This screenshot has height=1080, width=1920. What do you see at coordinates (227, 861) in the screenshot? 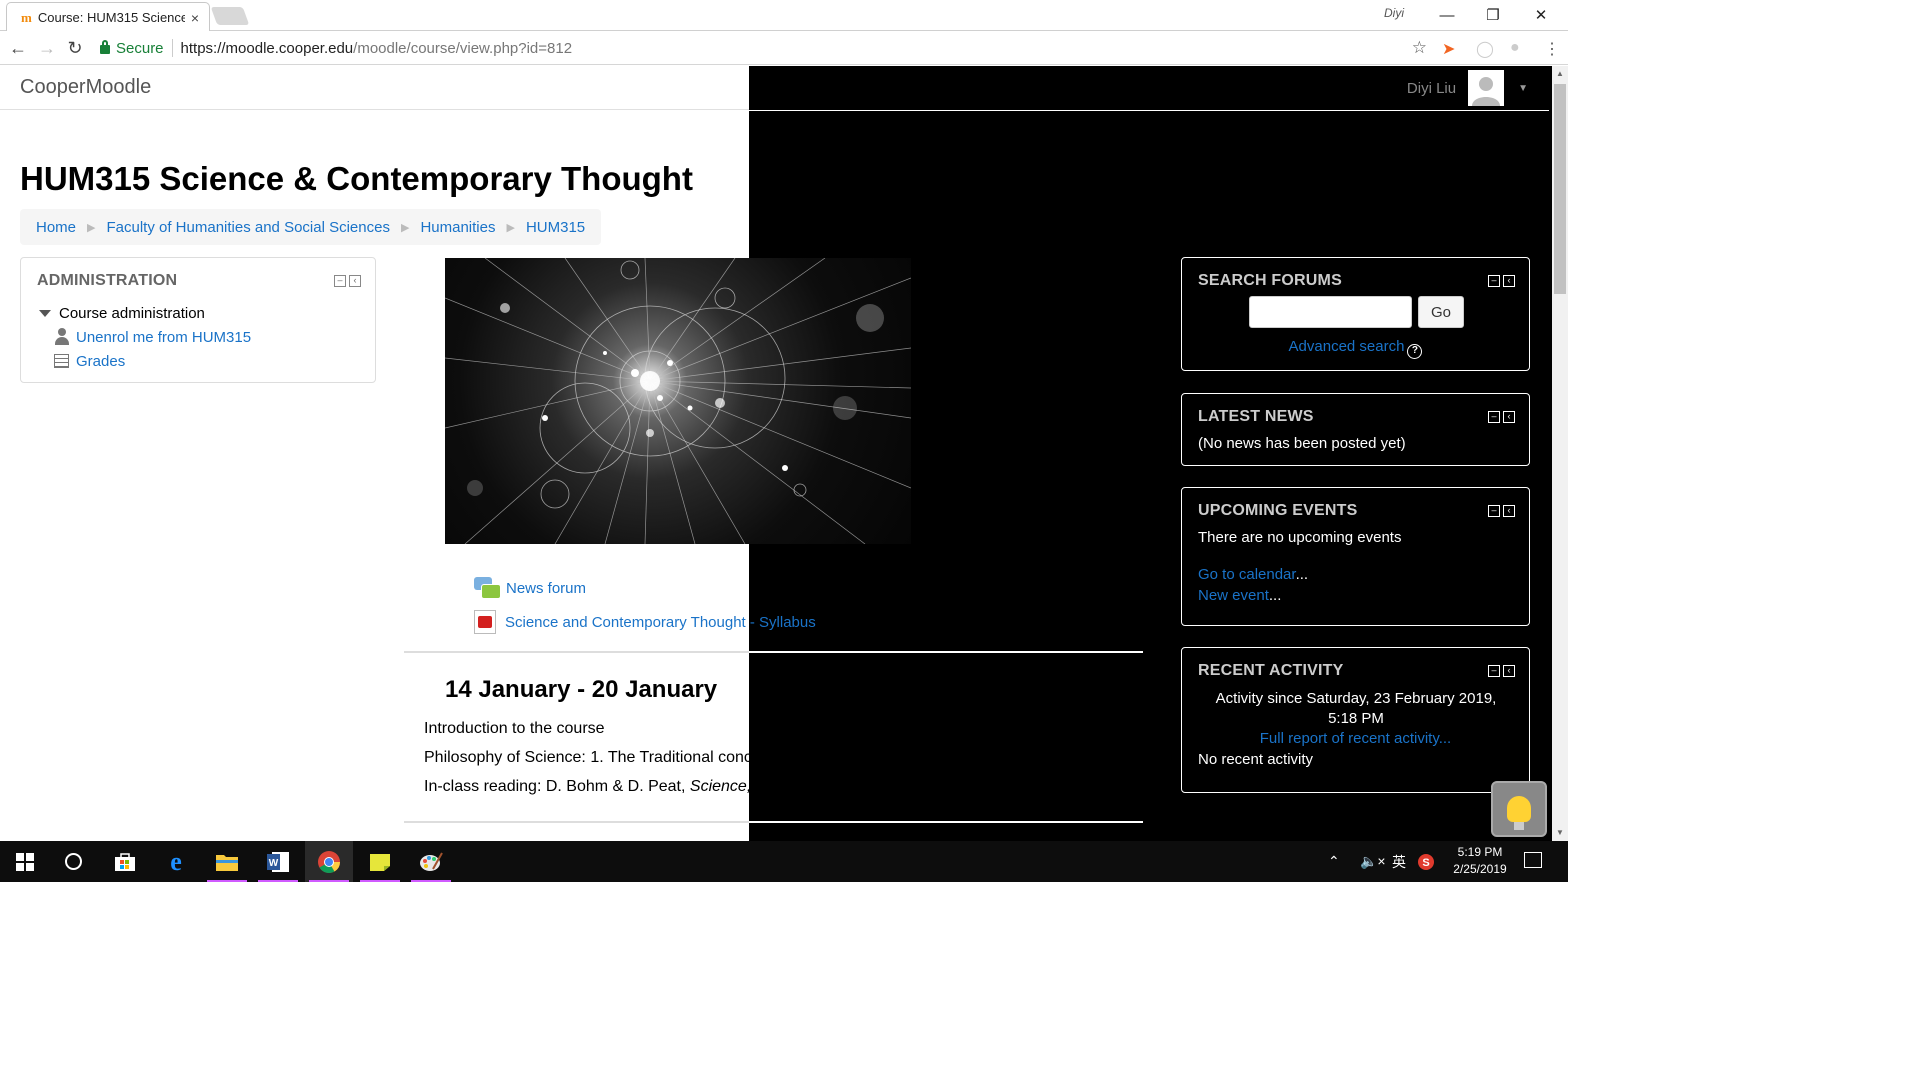
I see `file-explorer-button` at bounding box center [227, 861].